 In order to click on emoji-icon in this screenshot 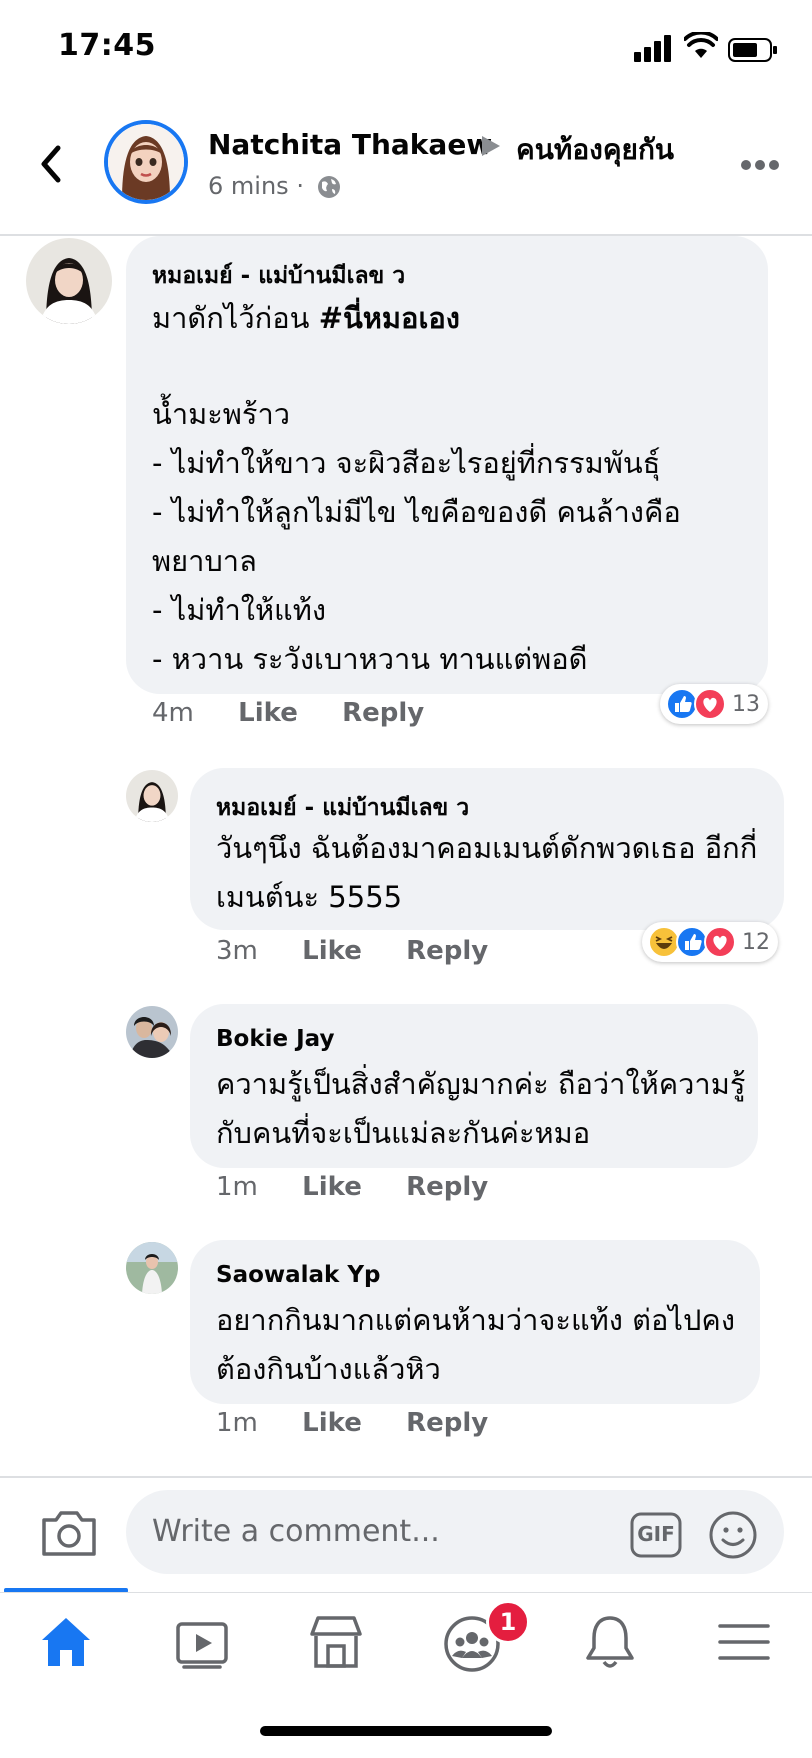, I will do `click(733, 1535)`.